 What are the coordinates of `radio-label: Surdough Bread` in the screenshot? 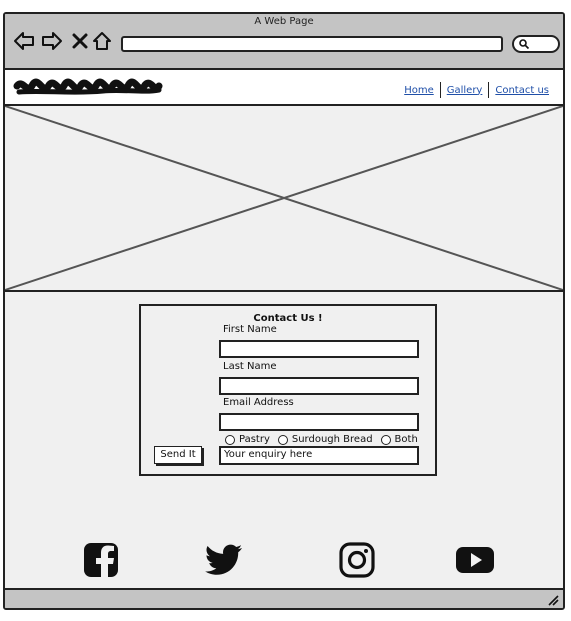 It's located at (332, 439).